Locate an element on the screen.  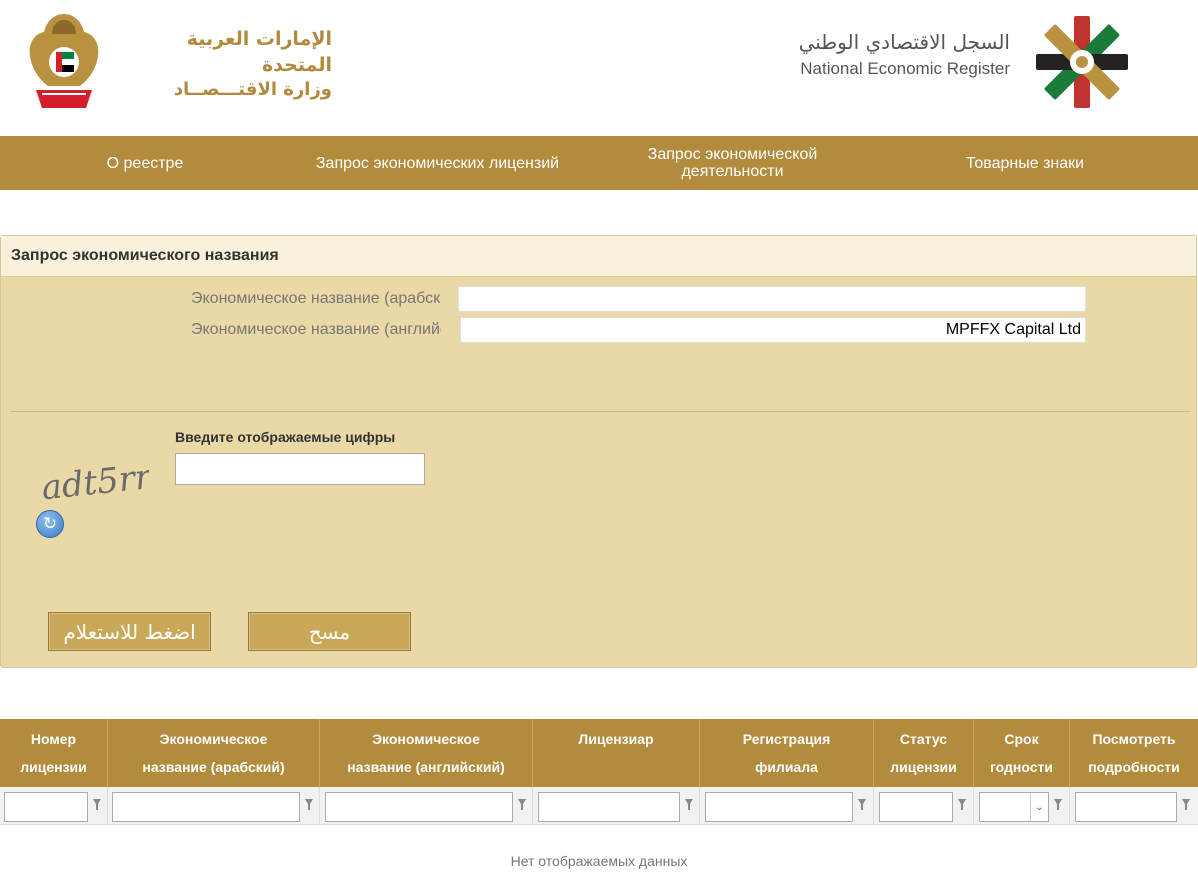
filter-license-number-input is located at coordinates (46, 807).